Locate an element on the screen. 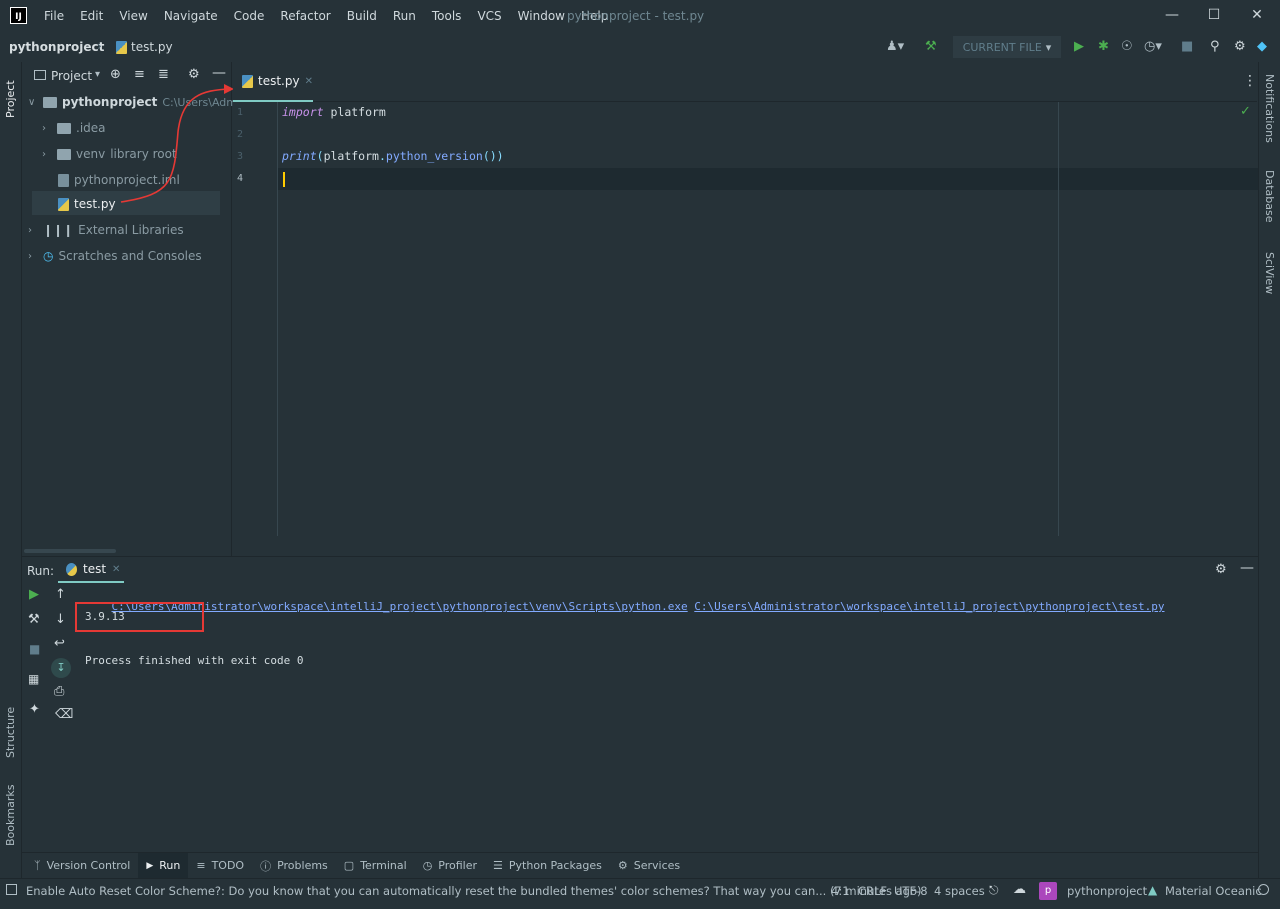 The image size is (1280, 909). caret-position: 4:1 is located at coordinates (840, 891).